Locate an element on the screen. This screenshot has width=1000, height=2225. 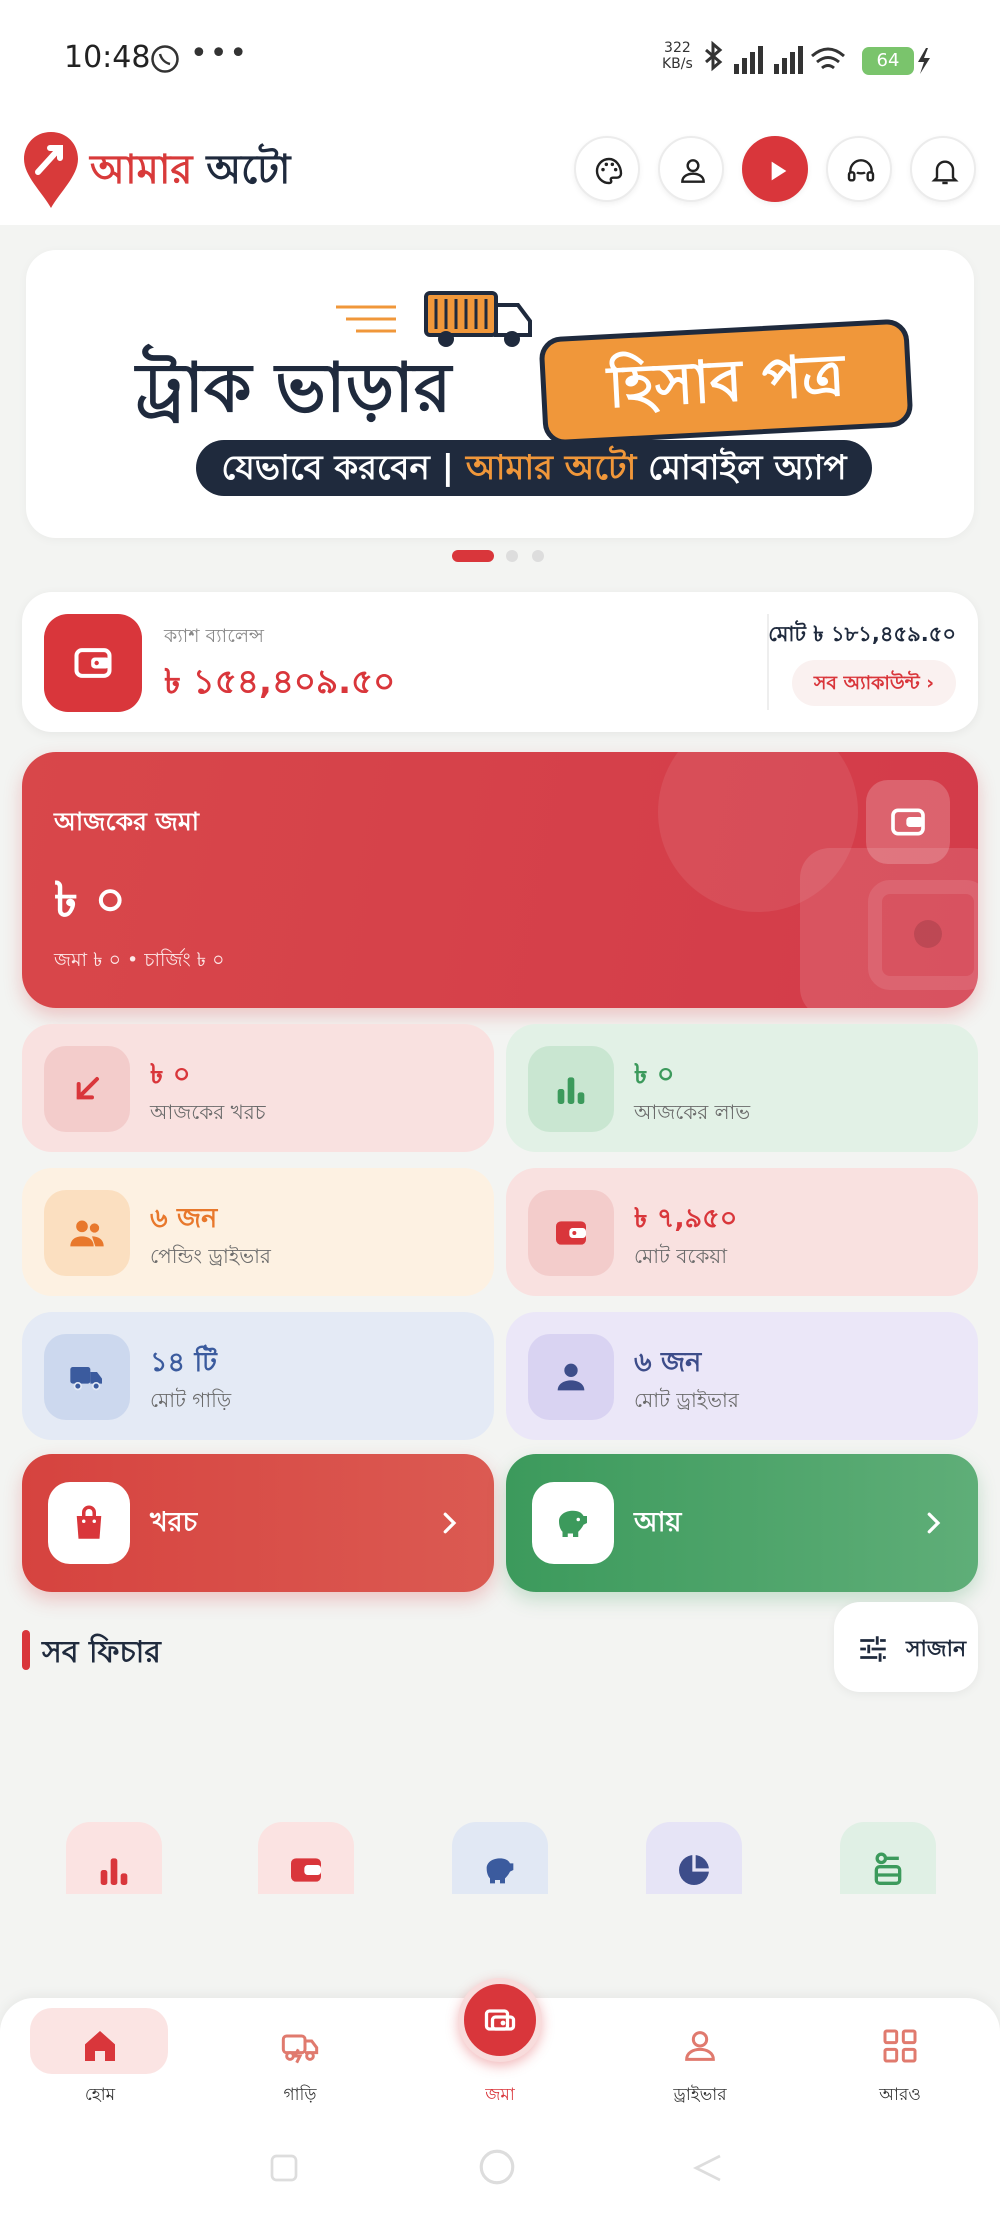
battery-indicator: 64 is located at coordinates (888, 61).